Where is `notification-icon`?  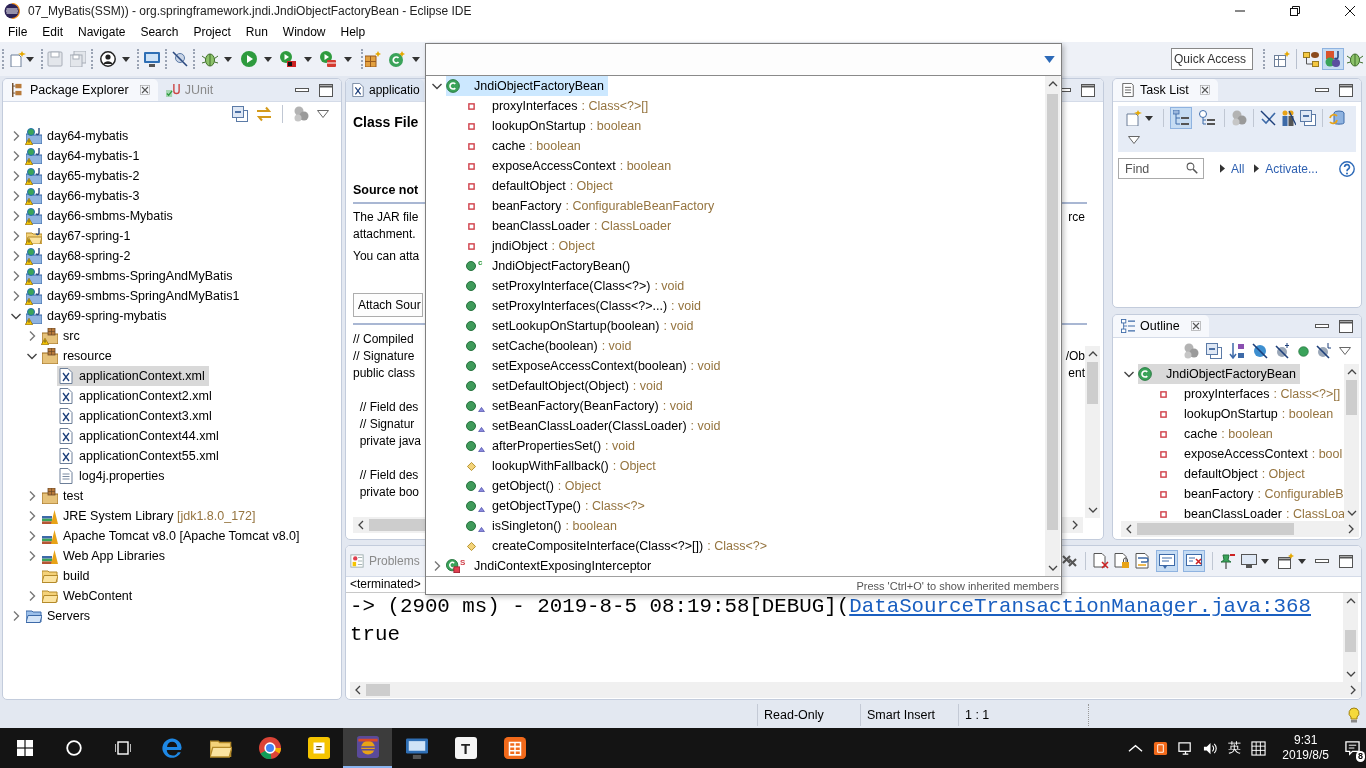
notification-icon is located at coordinates (1352, 748).